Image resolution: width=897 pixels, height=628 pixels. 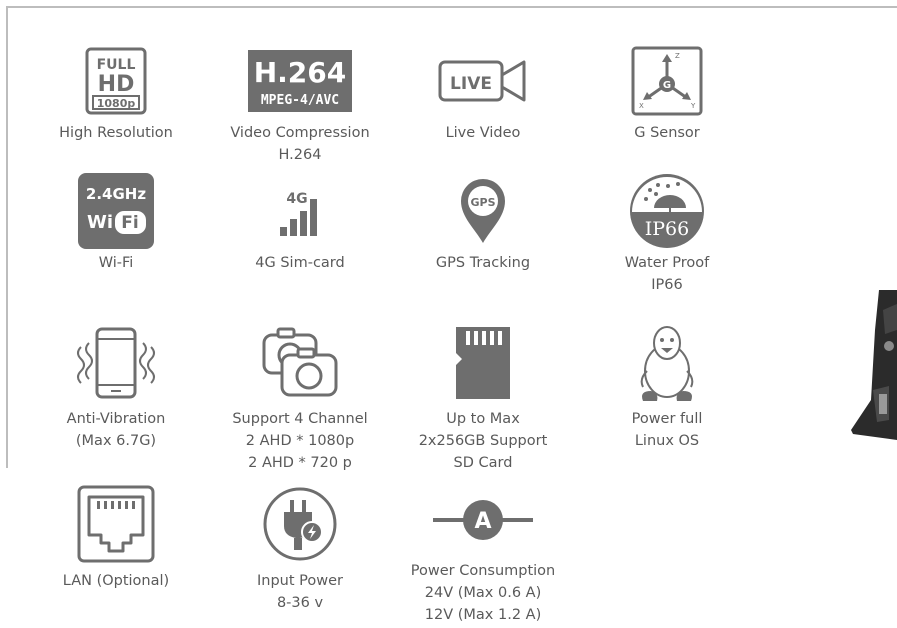 I want to click on cameras-icon, so click(x=300, y=363).